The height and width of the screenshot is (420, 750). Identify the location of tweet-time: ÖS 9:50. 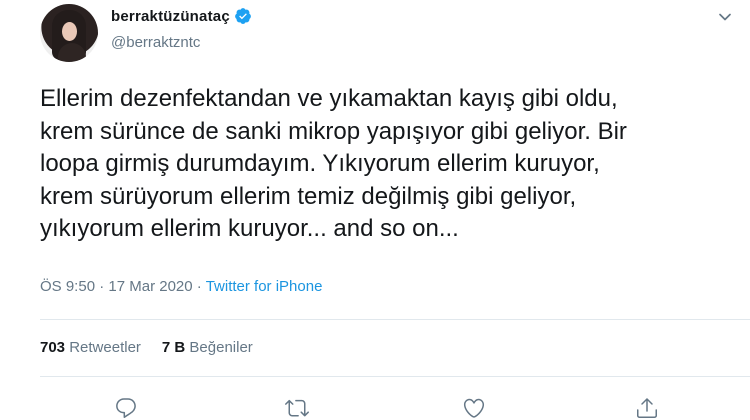
(67, 286).